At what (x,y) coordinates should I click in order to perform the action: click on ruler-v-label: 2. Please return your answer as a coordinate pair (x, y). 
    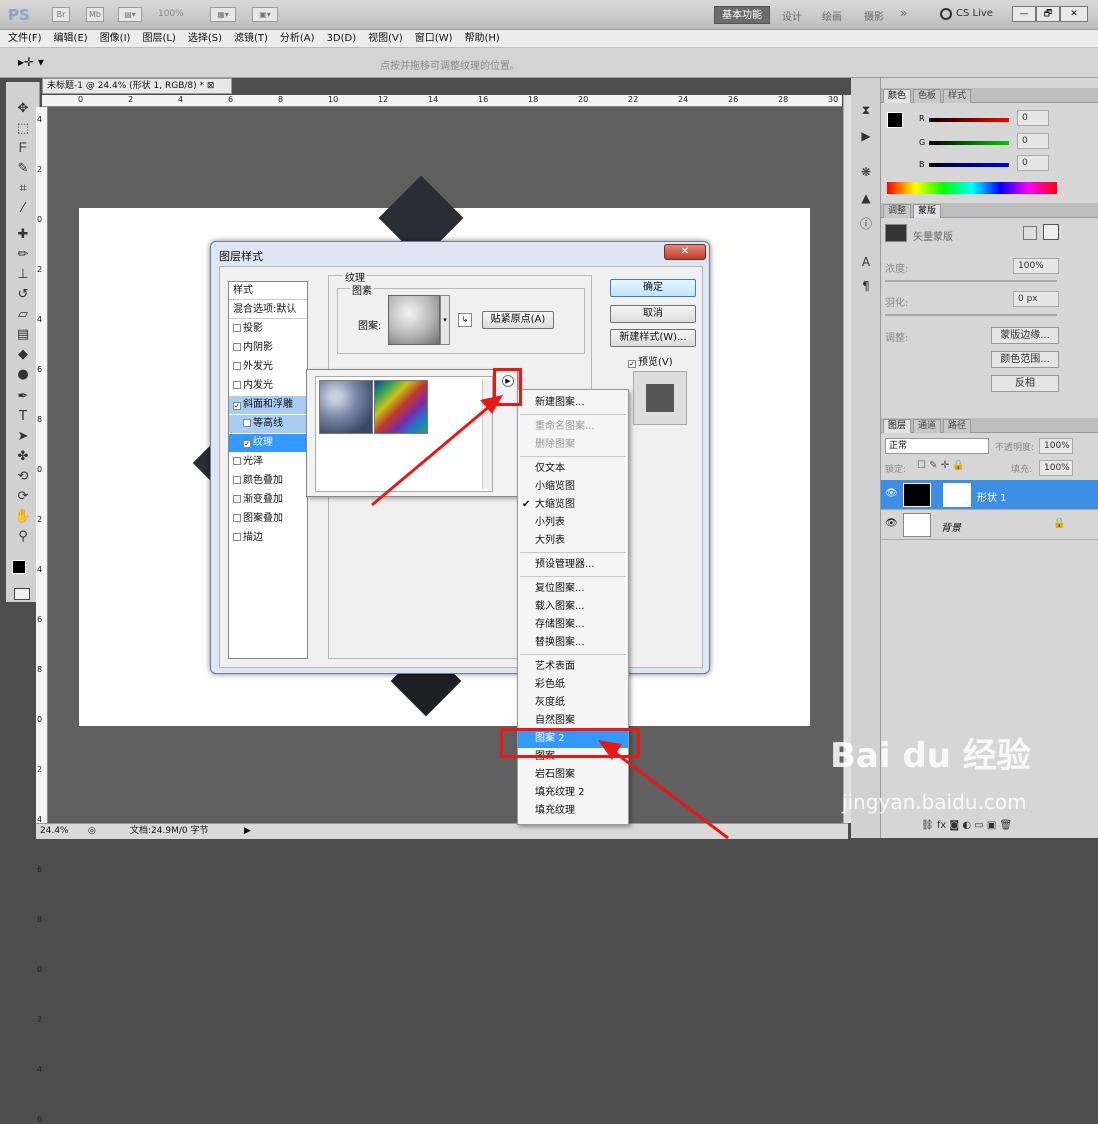
    Looking at the image, I should click on (40, 1019).